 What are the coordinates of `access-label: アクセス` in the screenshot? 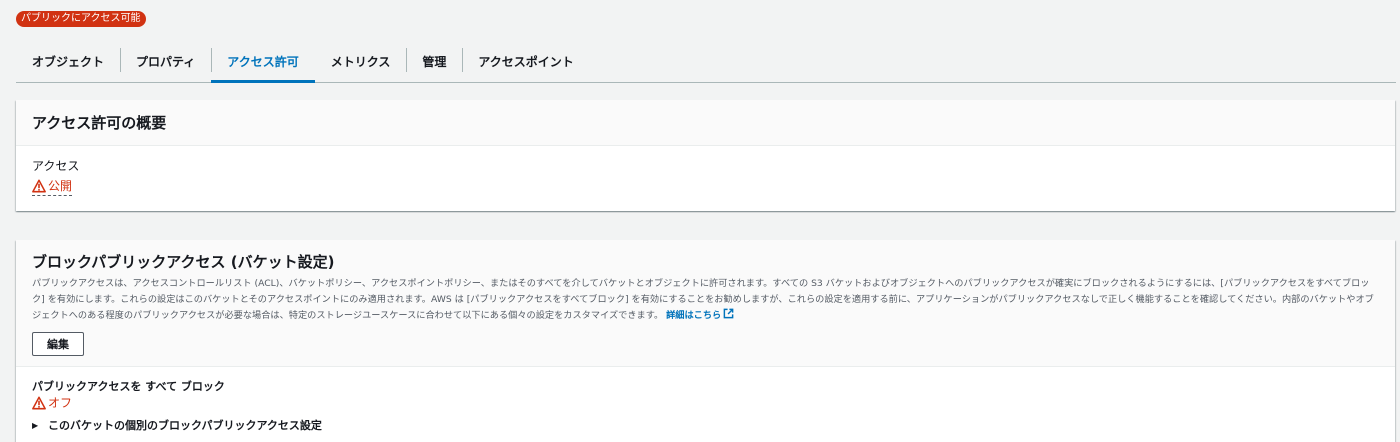 It's located at (56, 166).